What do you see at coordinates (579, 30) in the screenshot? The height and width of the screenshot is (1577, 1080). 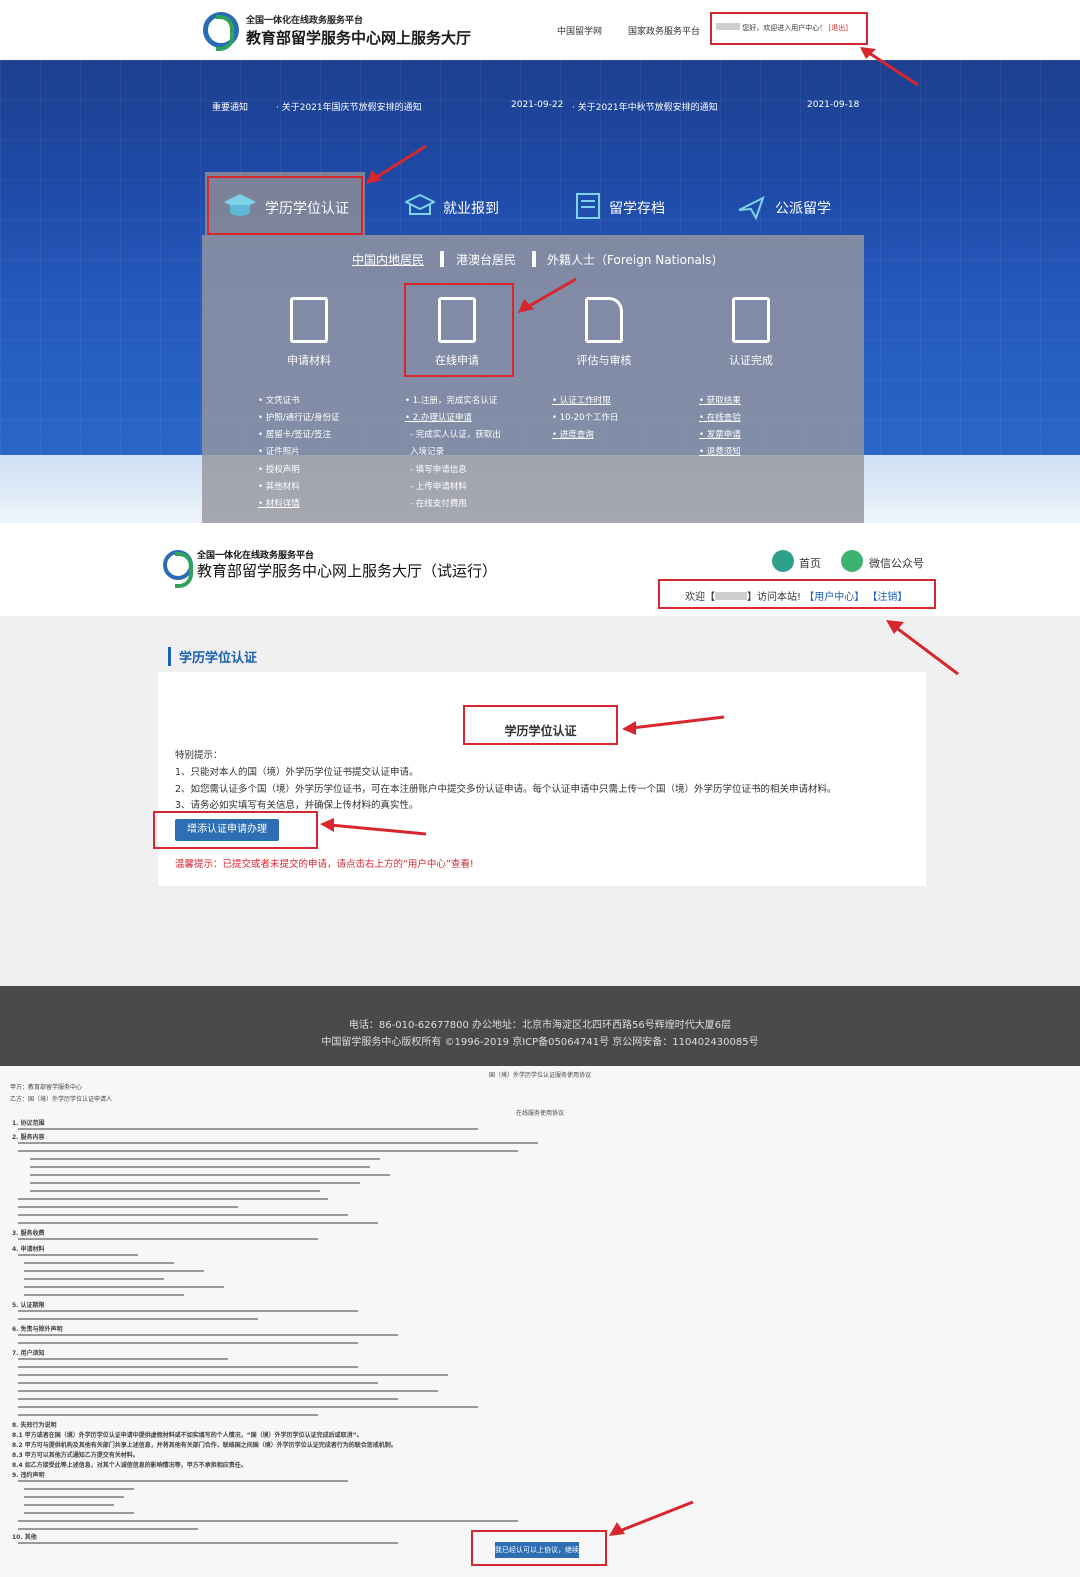 I see `nav-link-cscse: 中国留学网` at bounding box center [579, 30].